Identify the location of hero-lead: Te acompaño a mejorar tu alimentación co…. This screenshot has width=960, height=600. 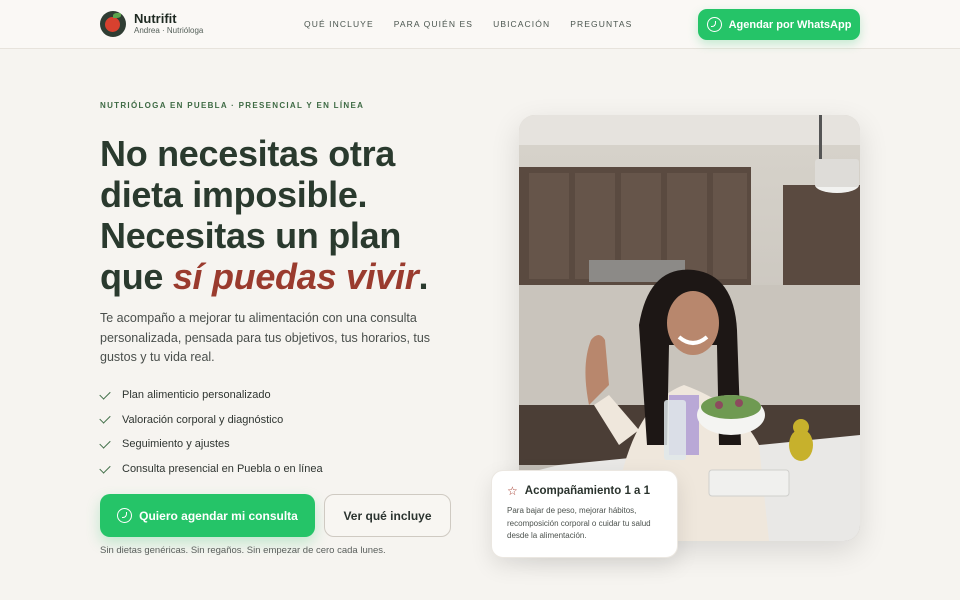
(265, 337).